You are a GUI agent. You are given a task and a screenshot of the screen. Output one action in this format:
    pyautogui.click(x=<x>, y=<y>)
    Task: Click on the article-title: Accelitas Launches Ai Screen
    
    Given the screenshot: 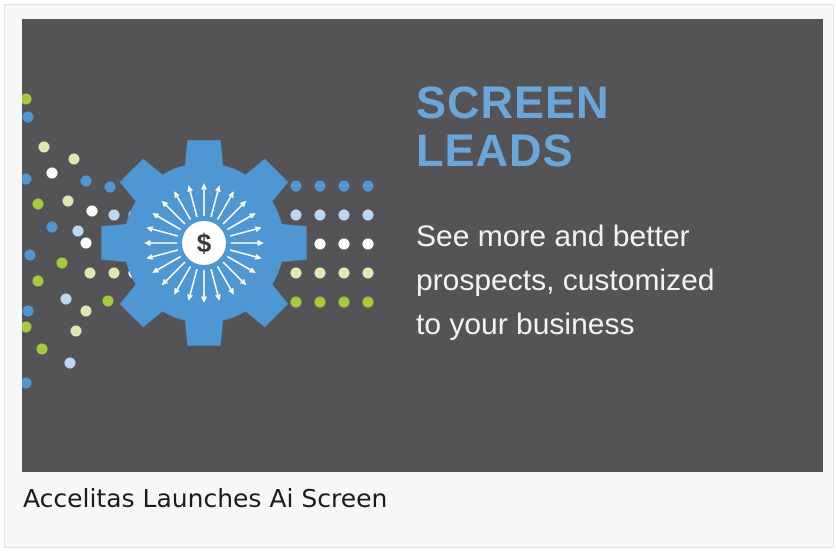 What is the action you would take?
    pyautogui.click(x=205, y=499)
    